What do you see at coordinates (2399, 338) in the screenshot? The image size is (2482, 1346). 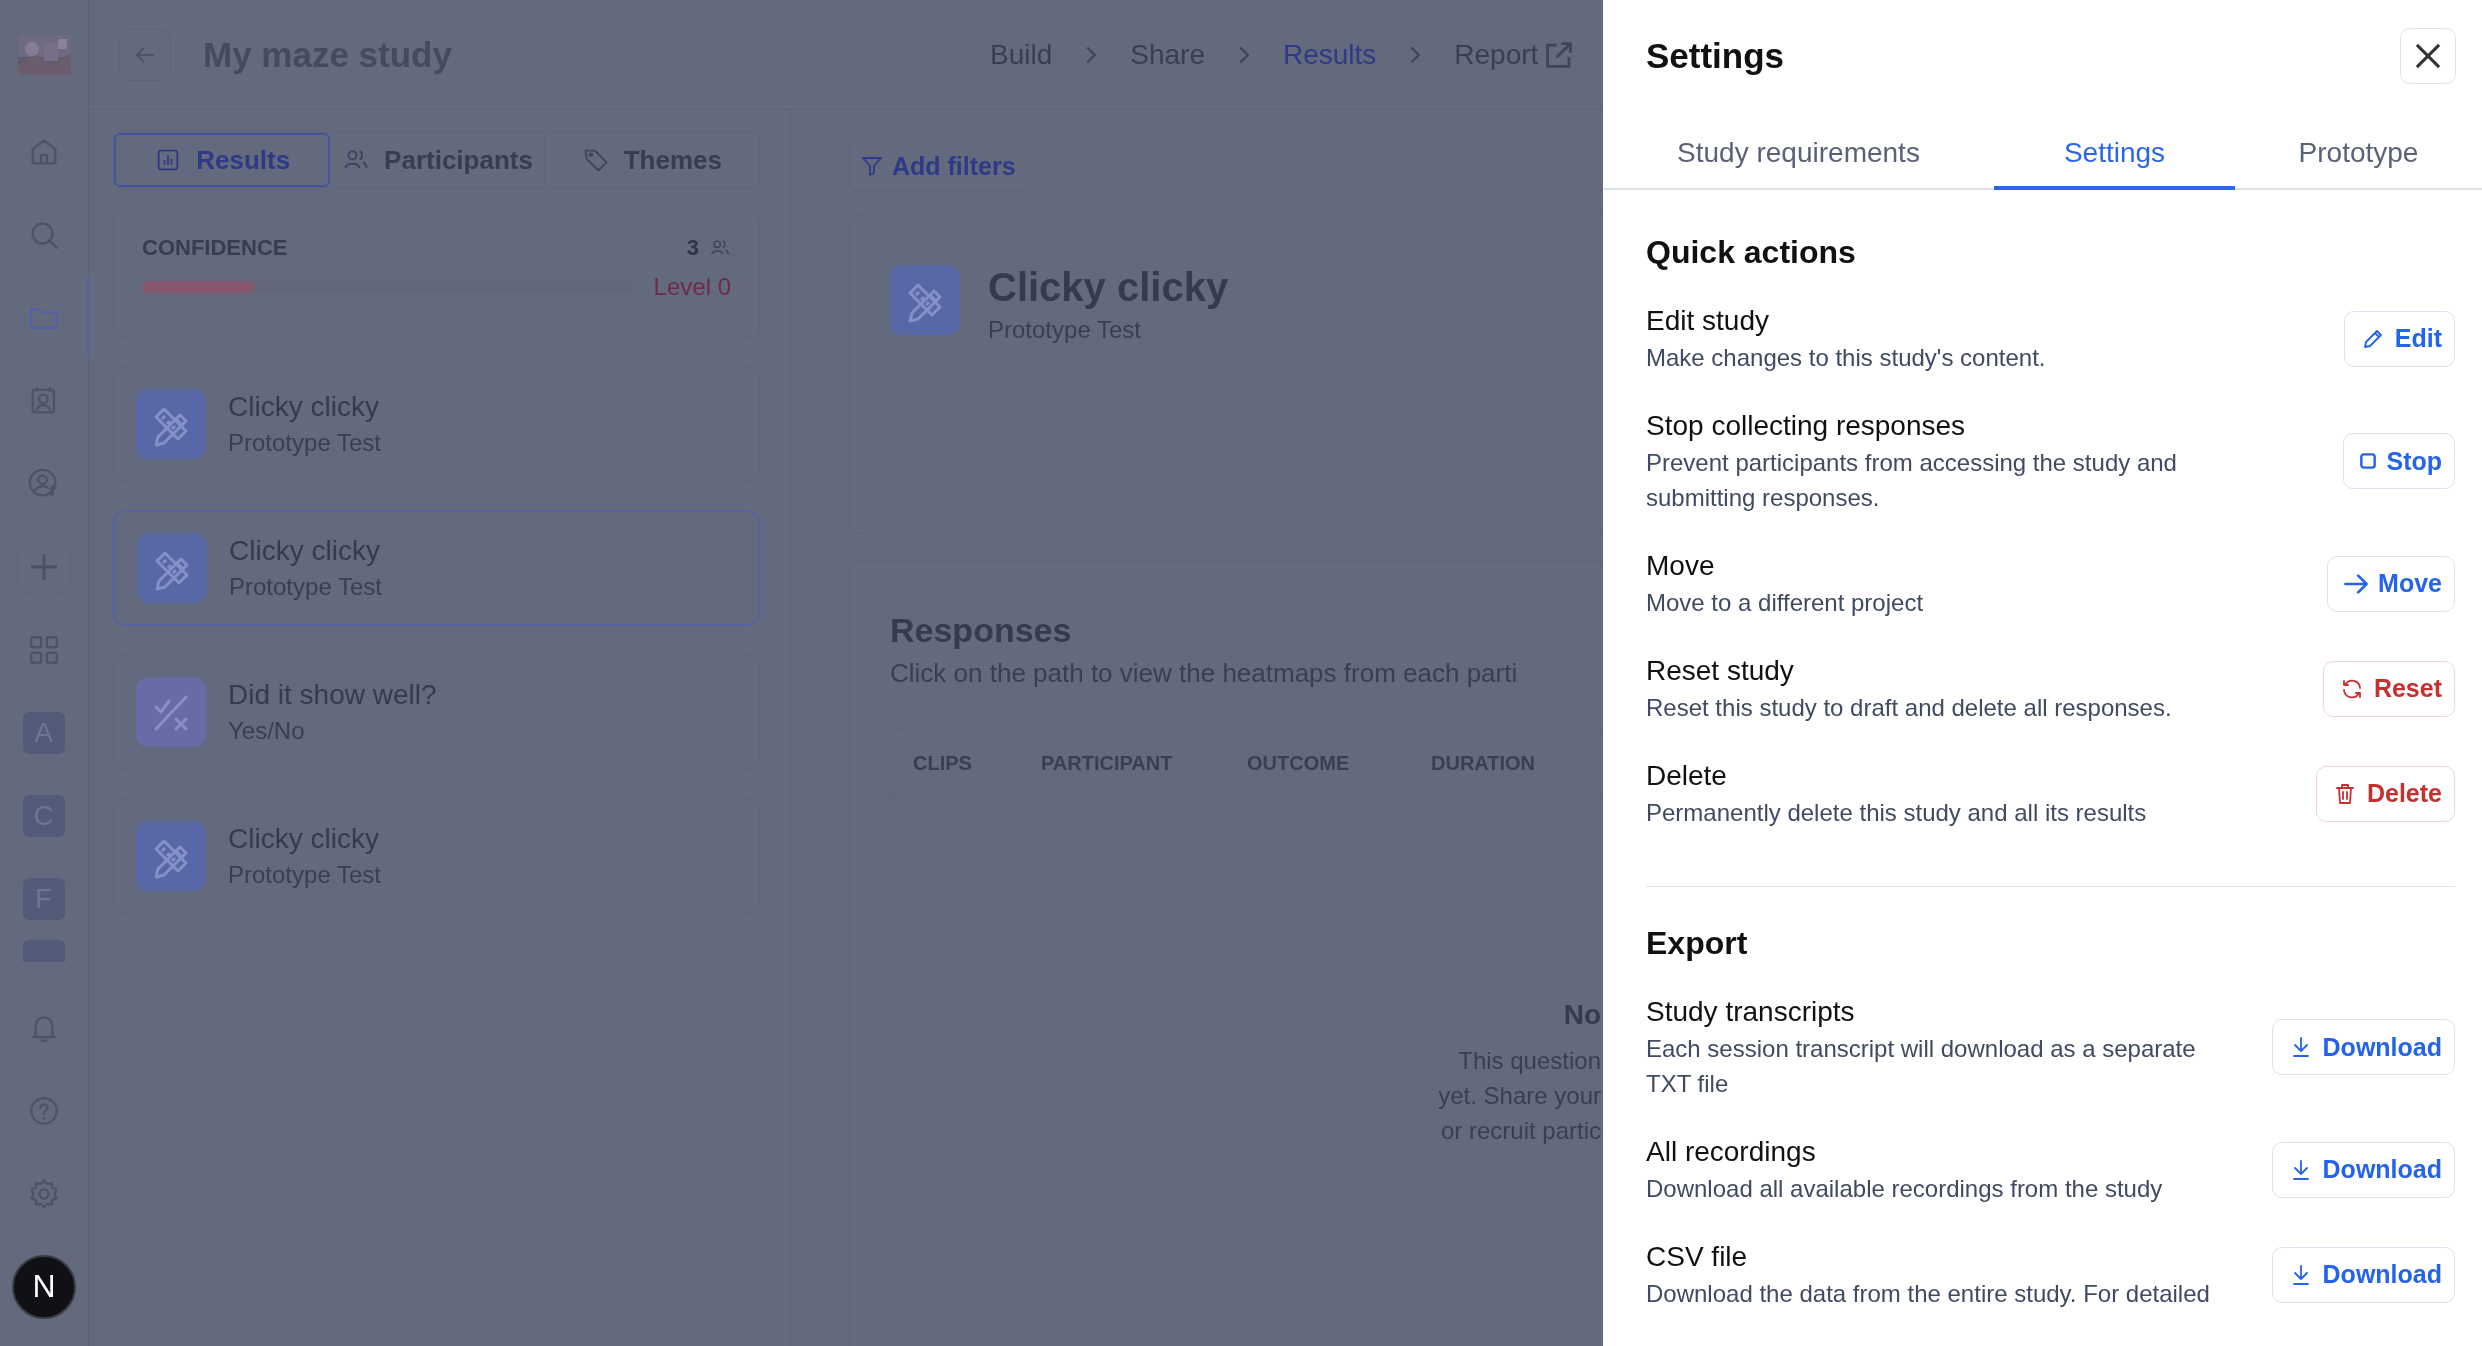 I see `edit-button: Edit` at bounding box center [2399, 338].